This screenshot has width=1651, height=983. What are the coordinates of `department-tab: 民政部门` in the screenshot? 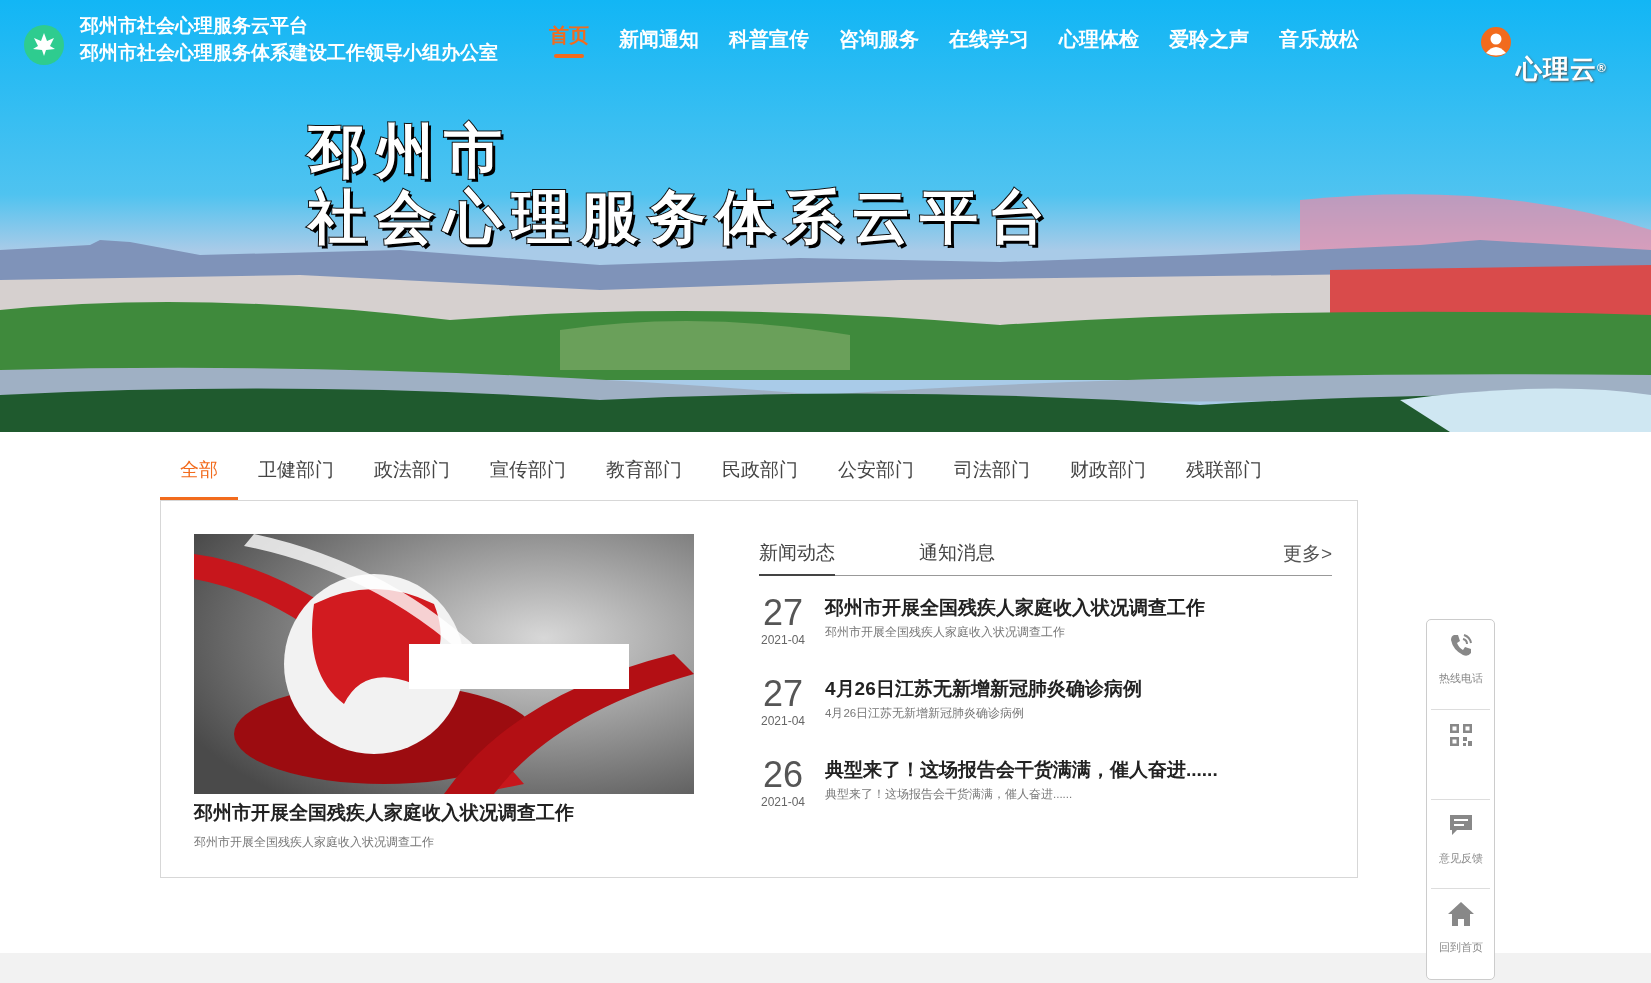 It's located at (760, 473).